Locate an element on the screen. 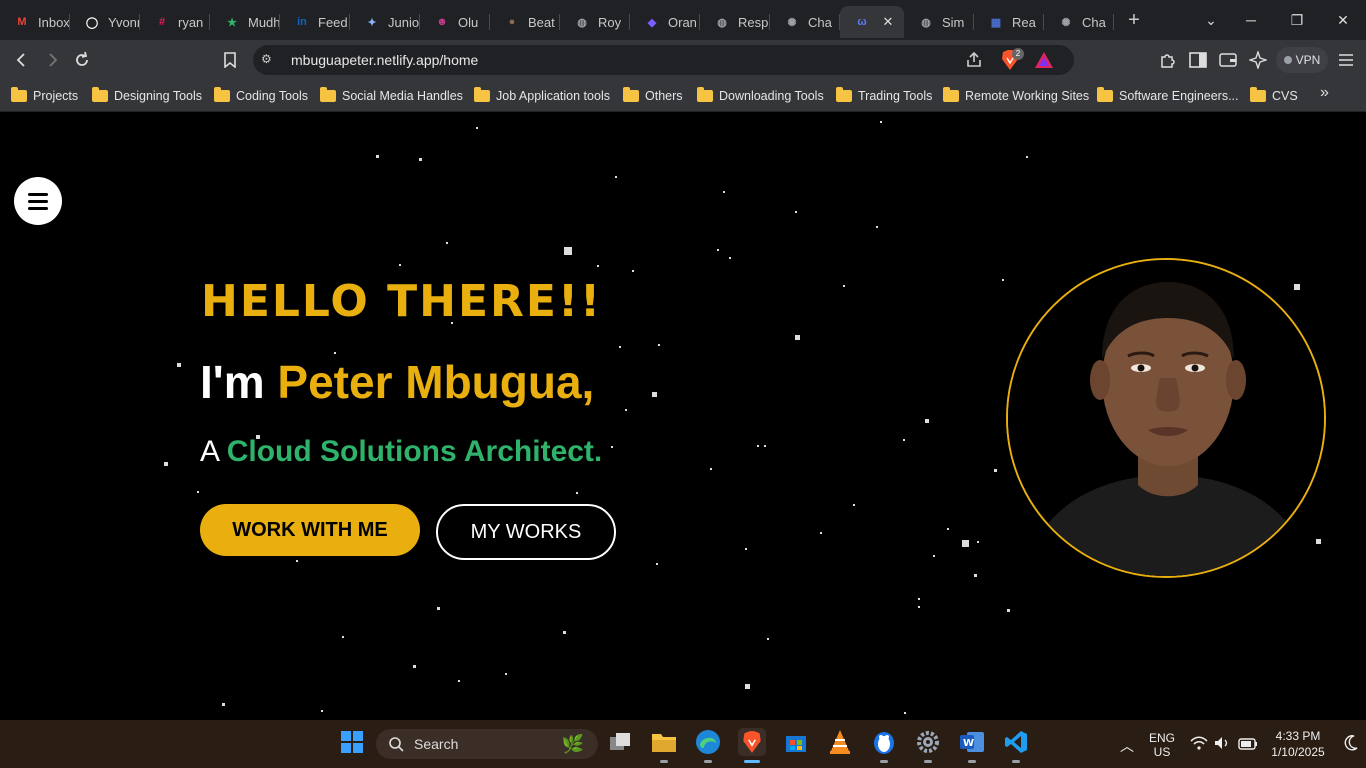 Image resolution: width=1366 pixels, height=768 pixels. edge-button is located at coordinates (708, 742).